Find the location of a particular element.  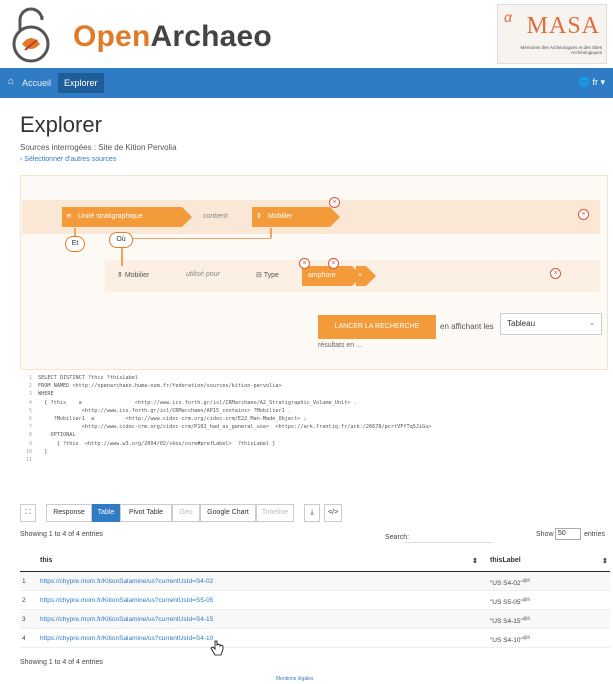

code-line: 8 OPTIONAL is located at coordinates (300, 435).